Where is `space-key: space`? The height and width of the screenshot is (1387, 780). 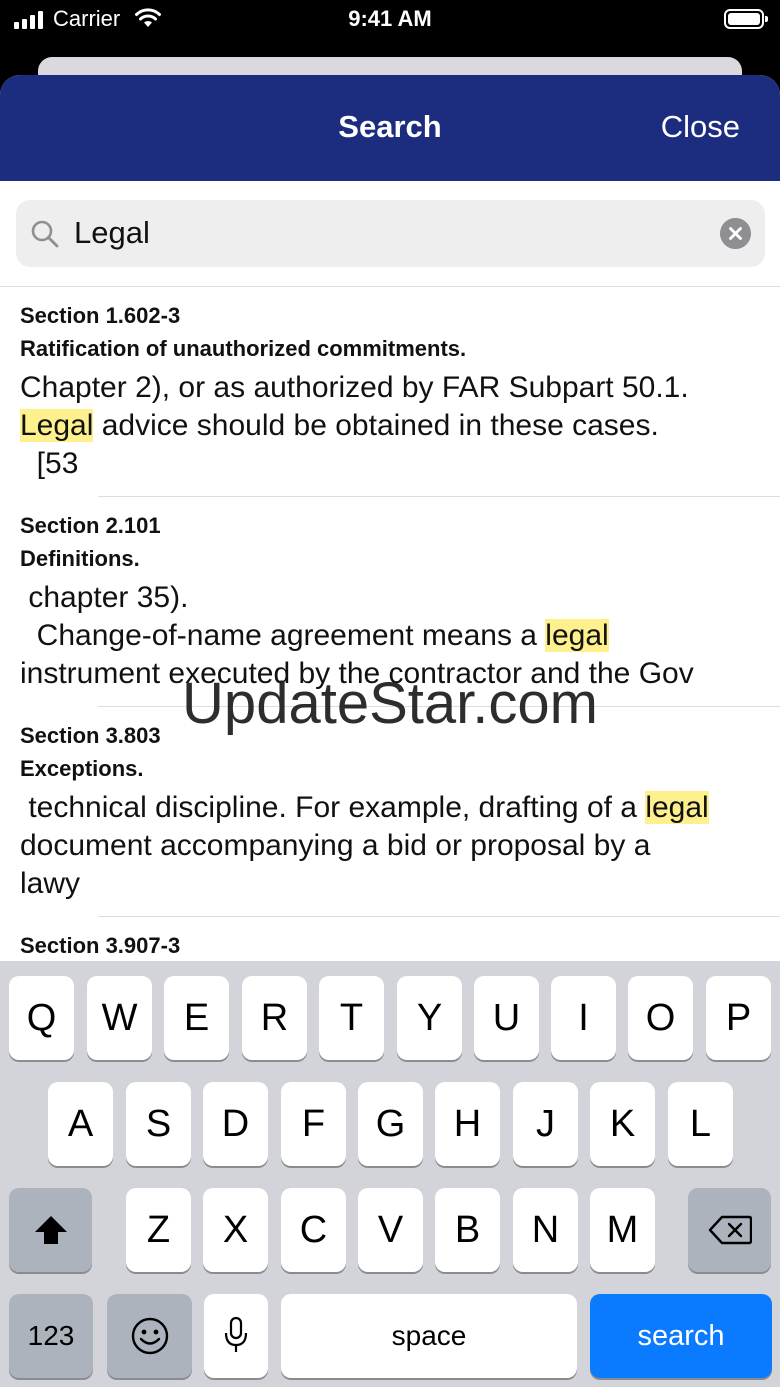
space-key: space is located at coordinates (429, 1336).